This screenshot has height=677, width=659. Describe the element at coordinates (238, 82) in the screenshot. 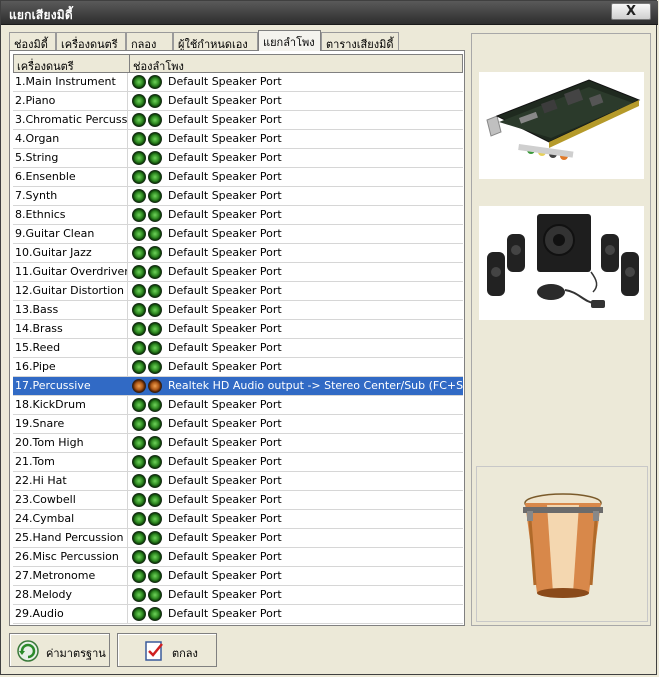

I see `list-row: 1.Main Instrument Default Speaker Port` at that location.